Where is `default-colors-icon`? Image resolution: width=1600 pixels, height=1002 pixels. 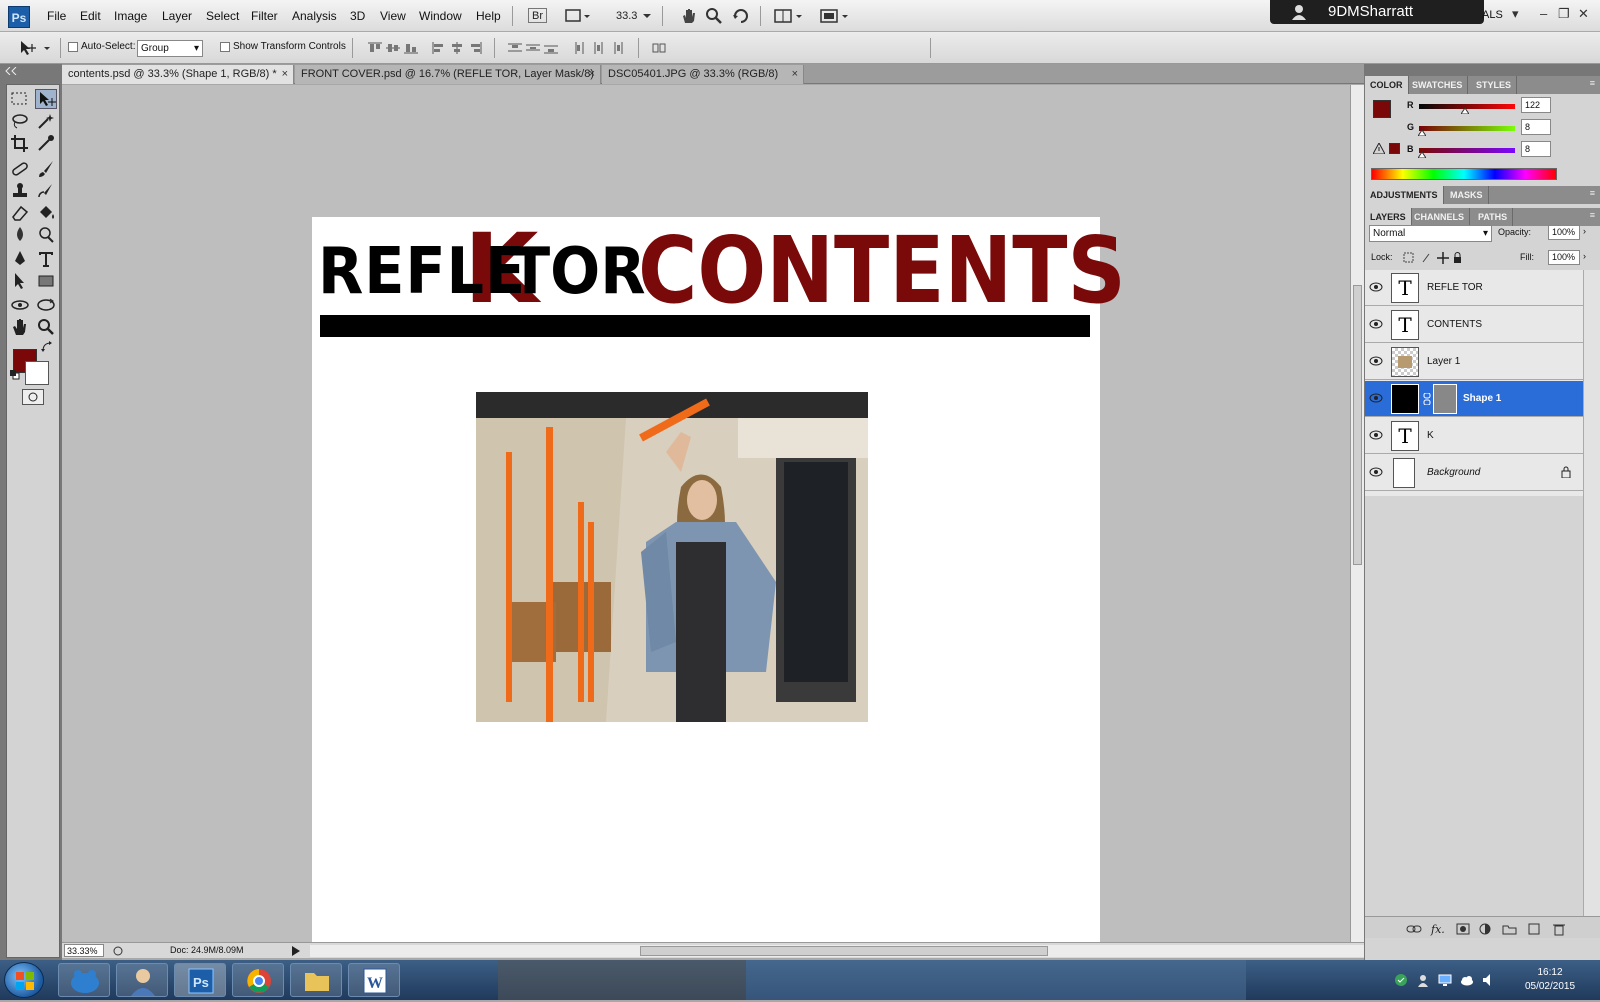 default-colors-icon is located at coordinates (15, 375).